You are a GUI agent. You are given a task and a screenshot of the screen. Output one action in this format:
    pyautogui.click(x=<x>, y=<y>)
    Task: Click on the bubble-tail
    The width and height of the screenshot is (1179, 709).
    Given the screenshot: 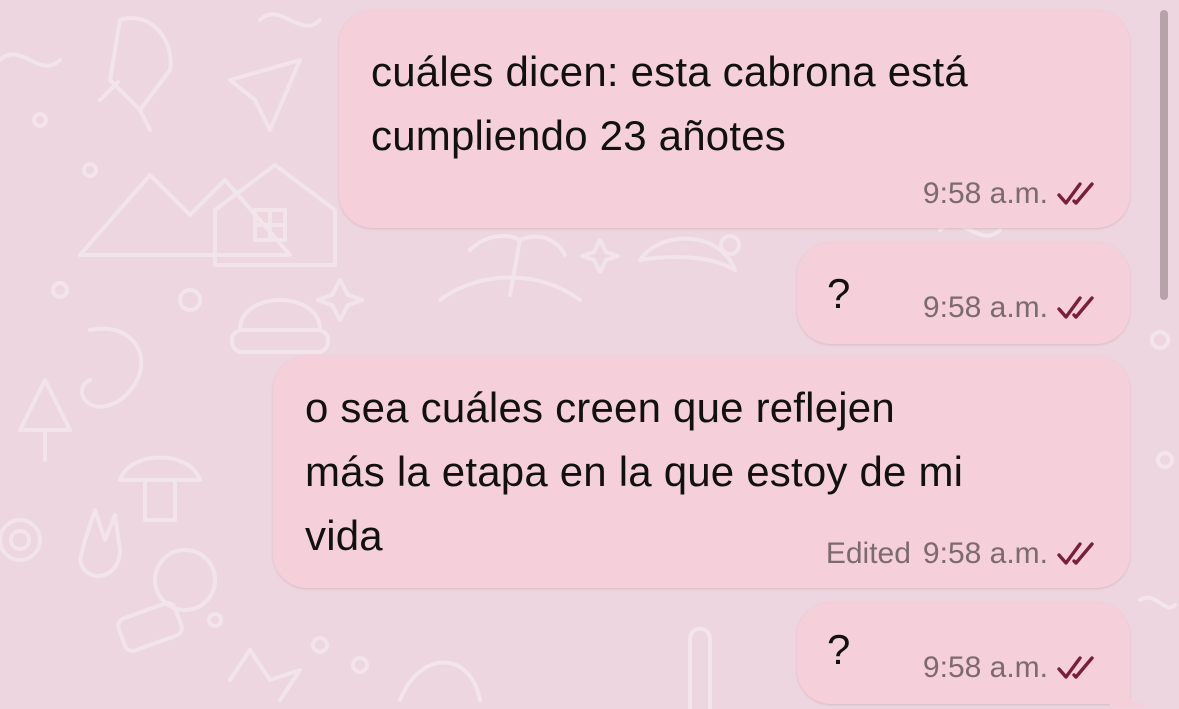 What is the action you would take?
    pyautogui.click(x=1130, y=694)
    